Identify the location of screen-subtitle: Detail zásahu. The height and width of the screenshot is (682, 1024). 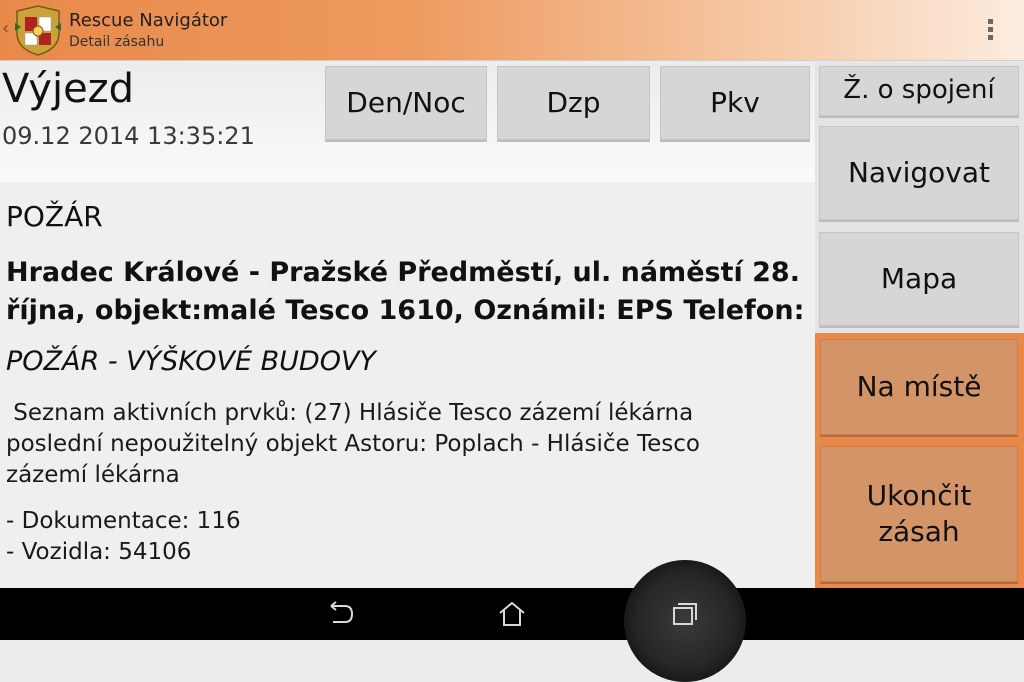
(117, 42).